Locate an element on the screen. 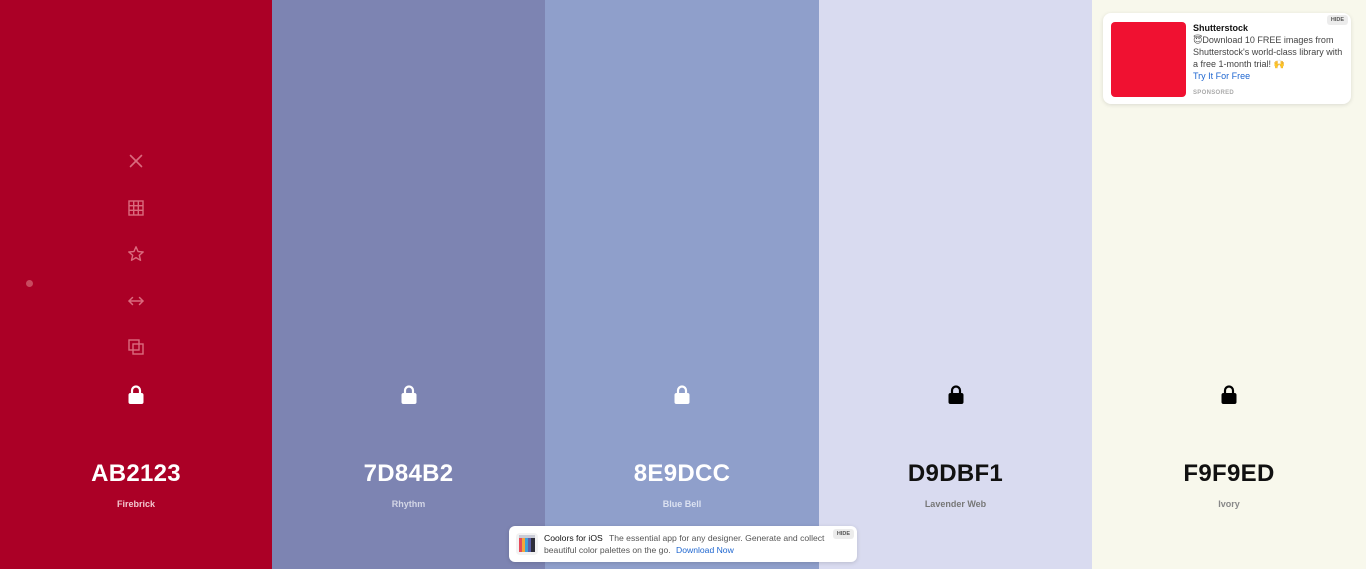 The width and height of the screenshot is (1366, 569). hex-code: 7D84B2 is located at coordinates (408, 474).